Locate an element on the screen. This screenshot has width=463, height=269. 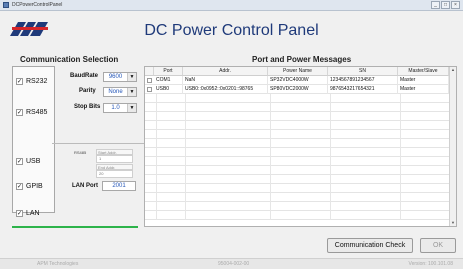
window-controls: _ □ × is located at coordinates (445, 5).